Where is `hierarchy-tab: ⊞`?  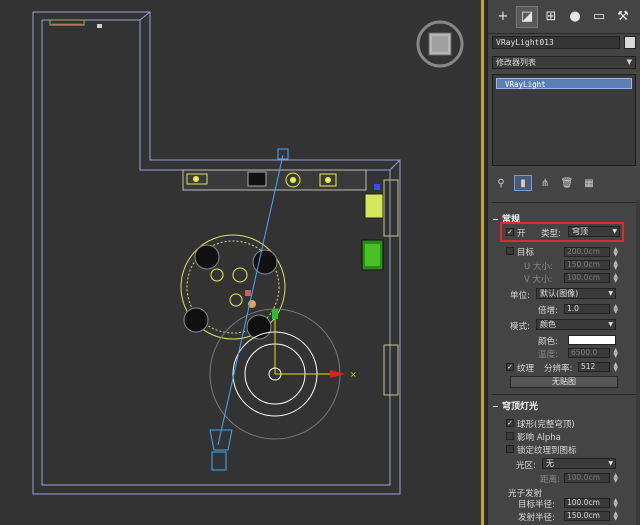
hierarchy-tab: ⊞ is located at coordinates (551, 17).